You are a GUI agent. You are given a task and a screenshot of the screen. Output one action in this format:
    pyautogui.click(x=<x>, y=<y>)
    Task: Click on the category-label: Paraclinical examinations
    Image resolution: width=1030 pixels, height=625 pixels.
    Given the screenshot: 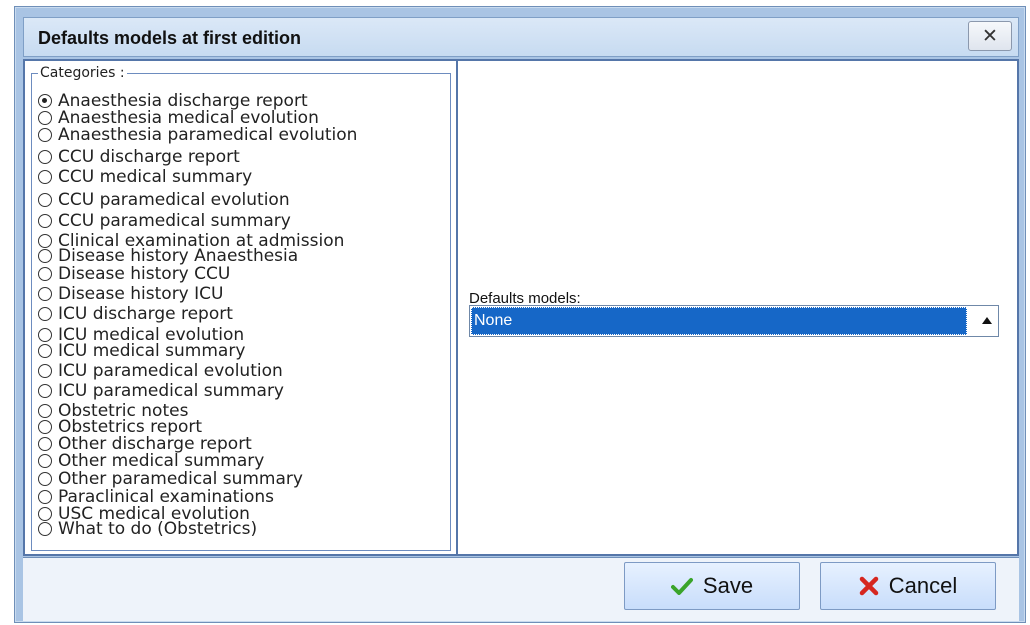 What is the action you would take?
    pyautogui.click(x=166, y=497)
    